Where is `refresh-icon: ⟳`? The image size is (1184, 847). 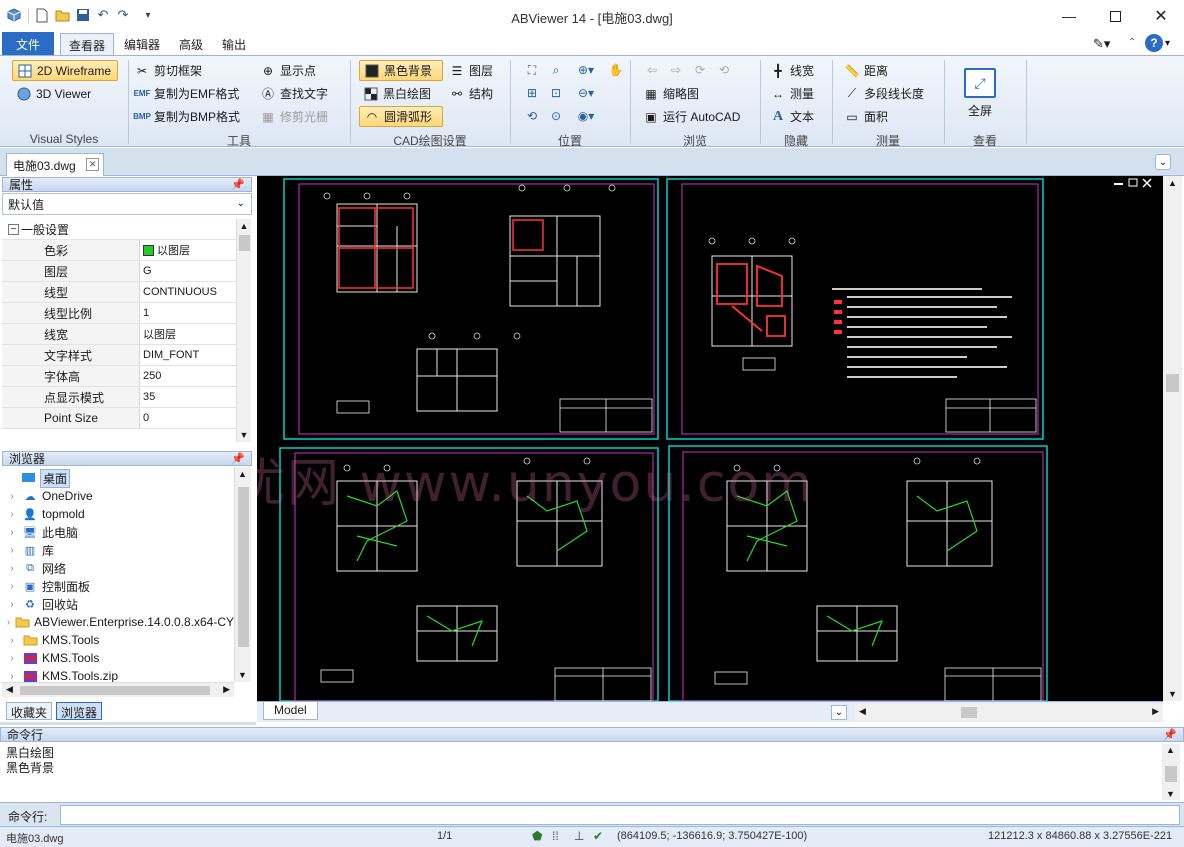
refresh-icon: ⟳ is located at coordinates (700, 70).